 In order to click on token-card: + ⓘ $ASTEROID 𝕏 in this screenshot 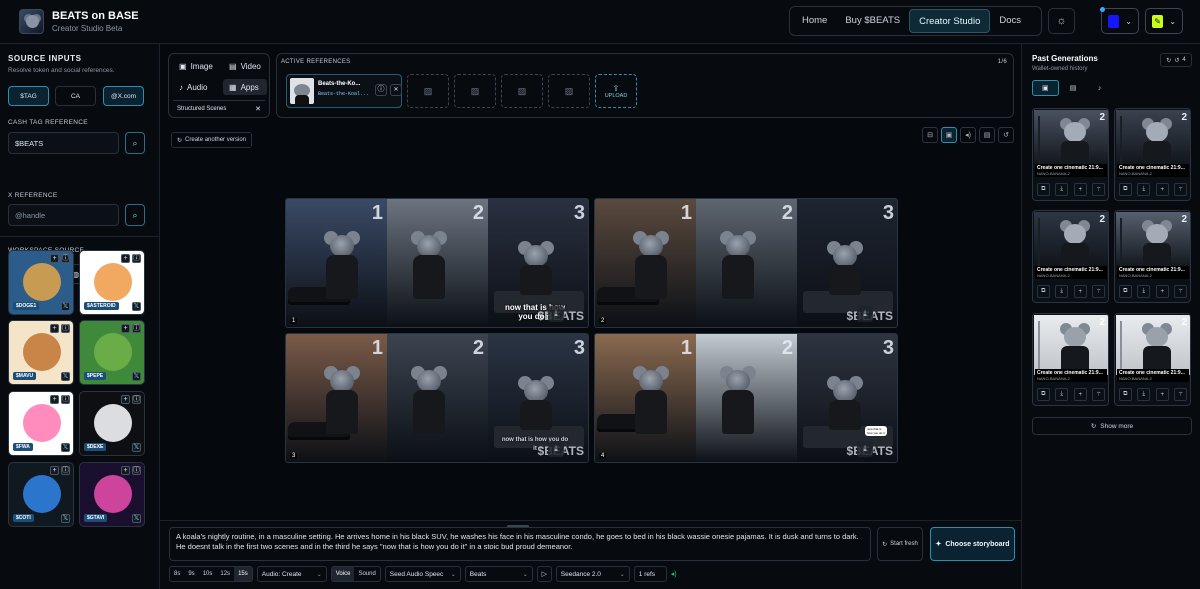, I will do `click(112, 282)`.